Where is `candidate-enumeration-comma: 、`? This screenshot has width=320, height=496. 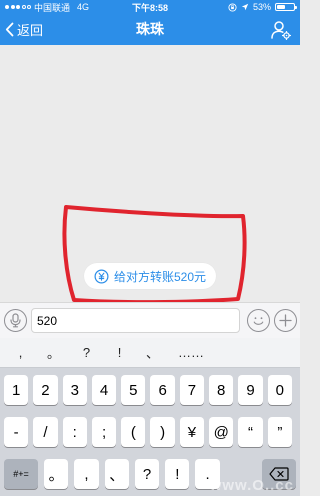 candidate-enumeration-comma: 、 is located at coordinates (152, 352).